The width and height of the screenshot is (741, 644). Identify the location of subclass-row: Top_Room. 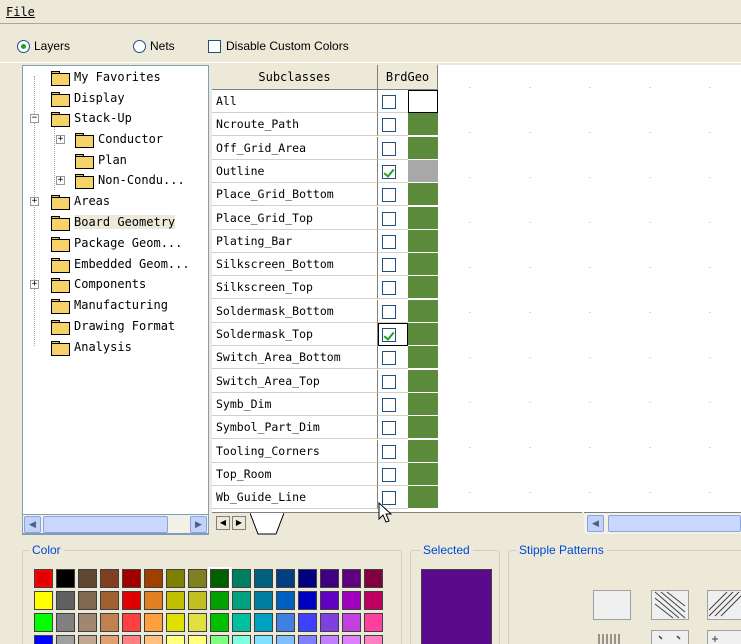
(295, 474).